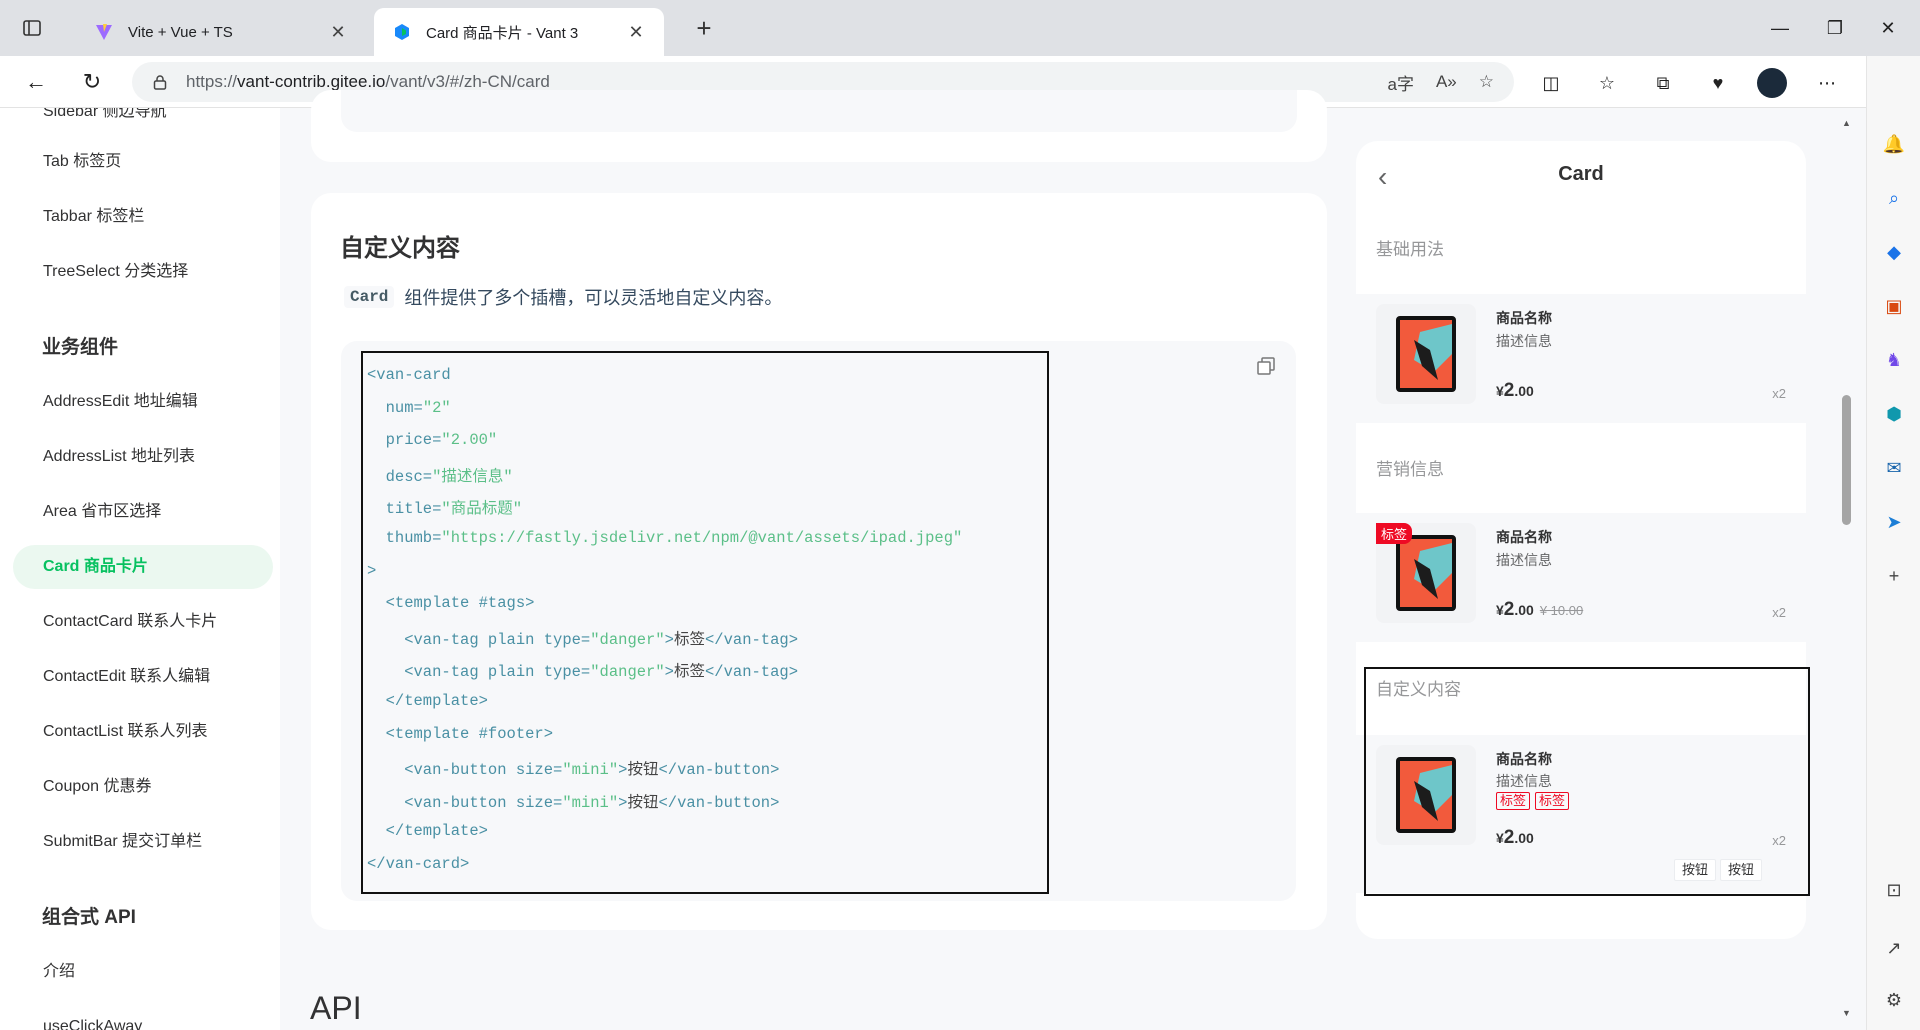 The height and width of the screenshot is (1030, 1920). Describe the element at coordinates (1581, 358) in the screenshot. I see `product-card-basic: 商品名称 描述信息 ¥2.00 x2` at that location.